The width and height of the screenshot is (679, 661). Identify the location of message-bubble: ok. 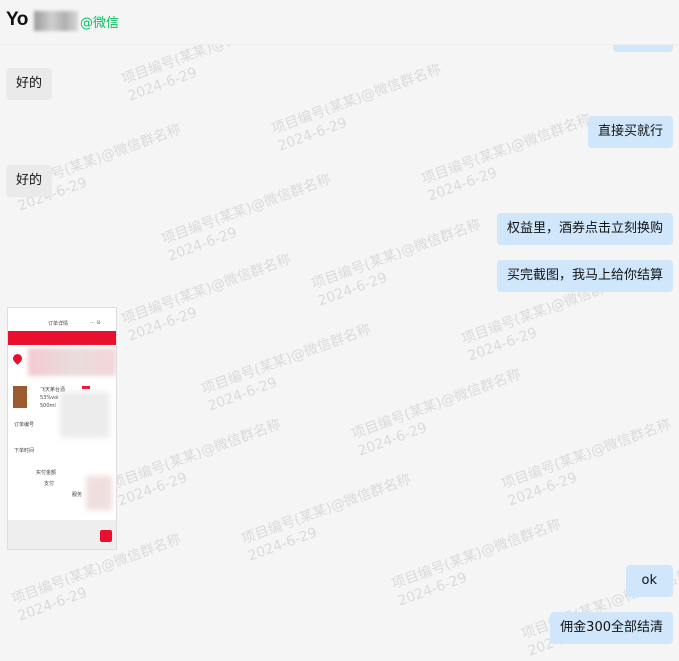
(649, 581).